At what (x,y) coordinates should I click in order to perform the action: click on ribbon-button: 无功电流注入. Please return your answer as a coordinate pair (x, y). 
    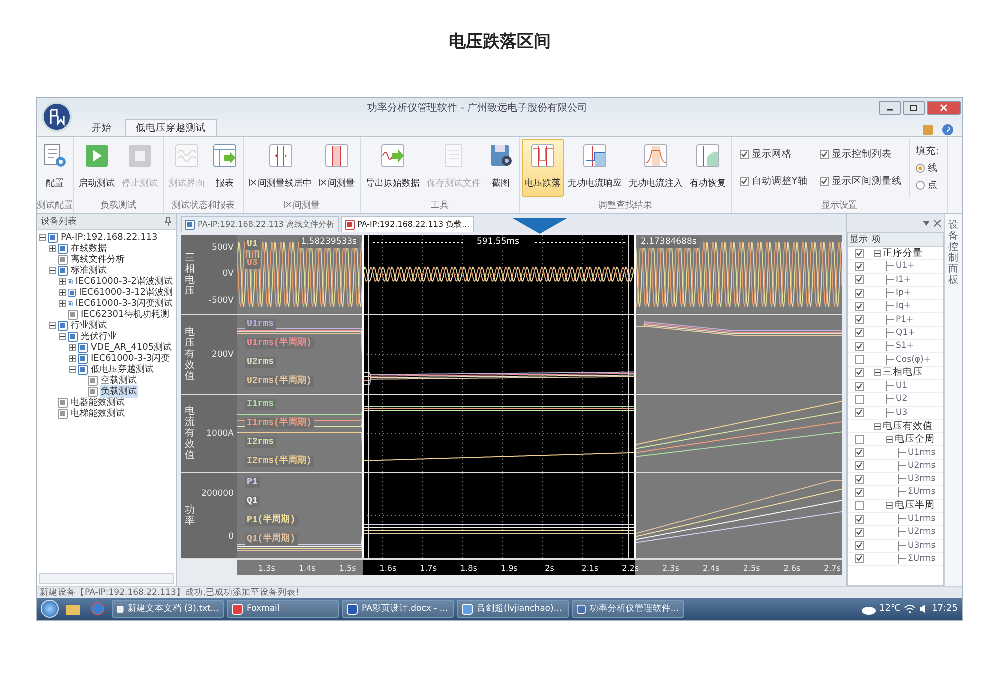
    Looking at the image, I should click on (656, 168).